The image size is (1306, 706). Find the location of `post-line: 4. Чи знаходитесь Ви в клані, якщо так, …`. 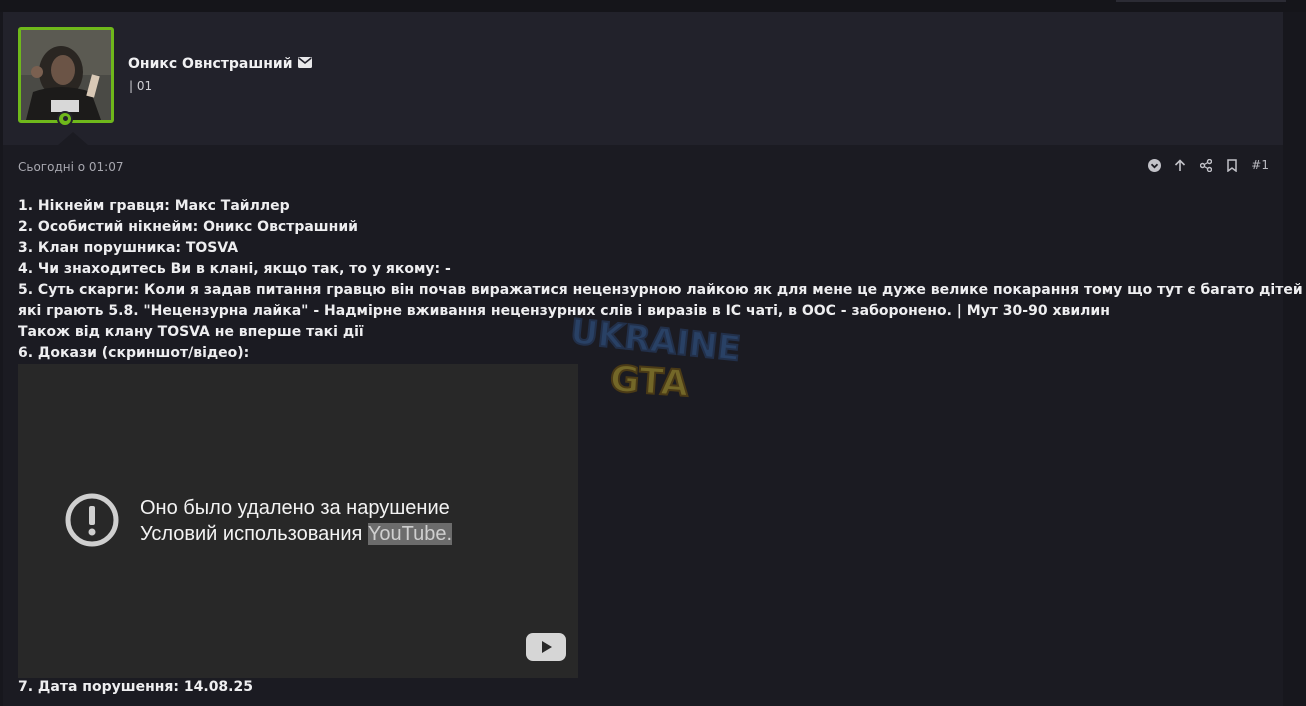

post-line: 4. Чи знаходитесь Ви в клані, якщо так, … is located at coordinates (234, 269).